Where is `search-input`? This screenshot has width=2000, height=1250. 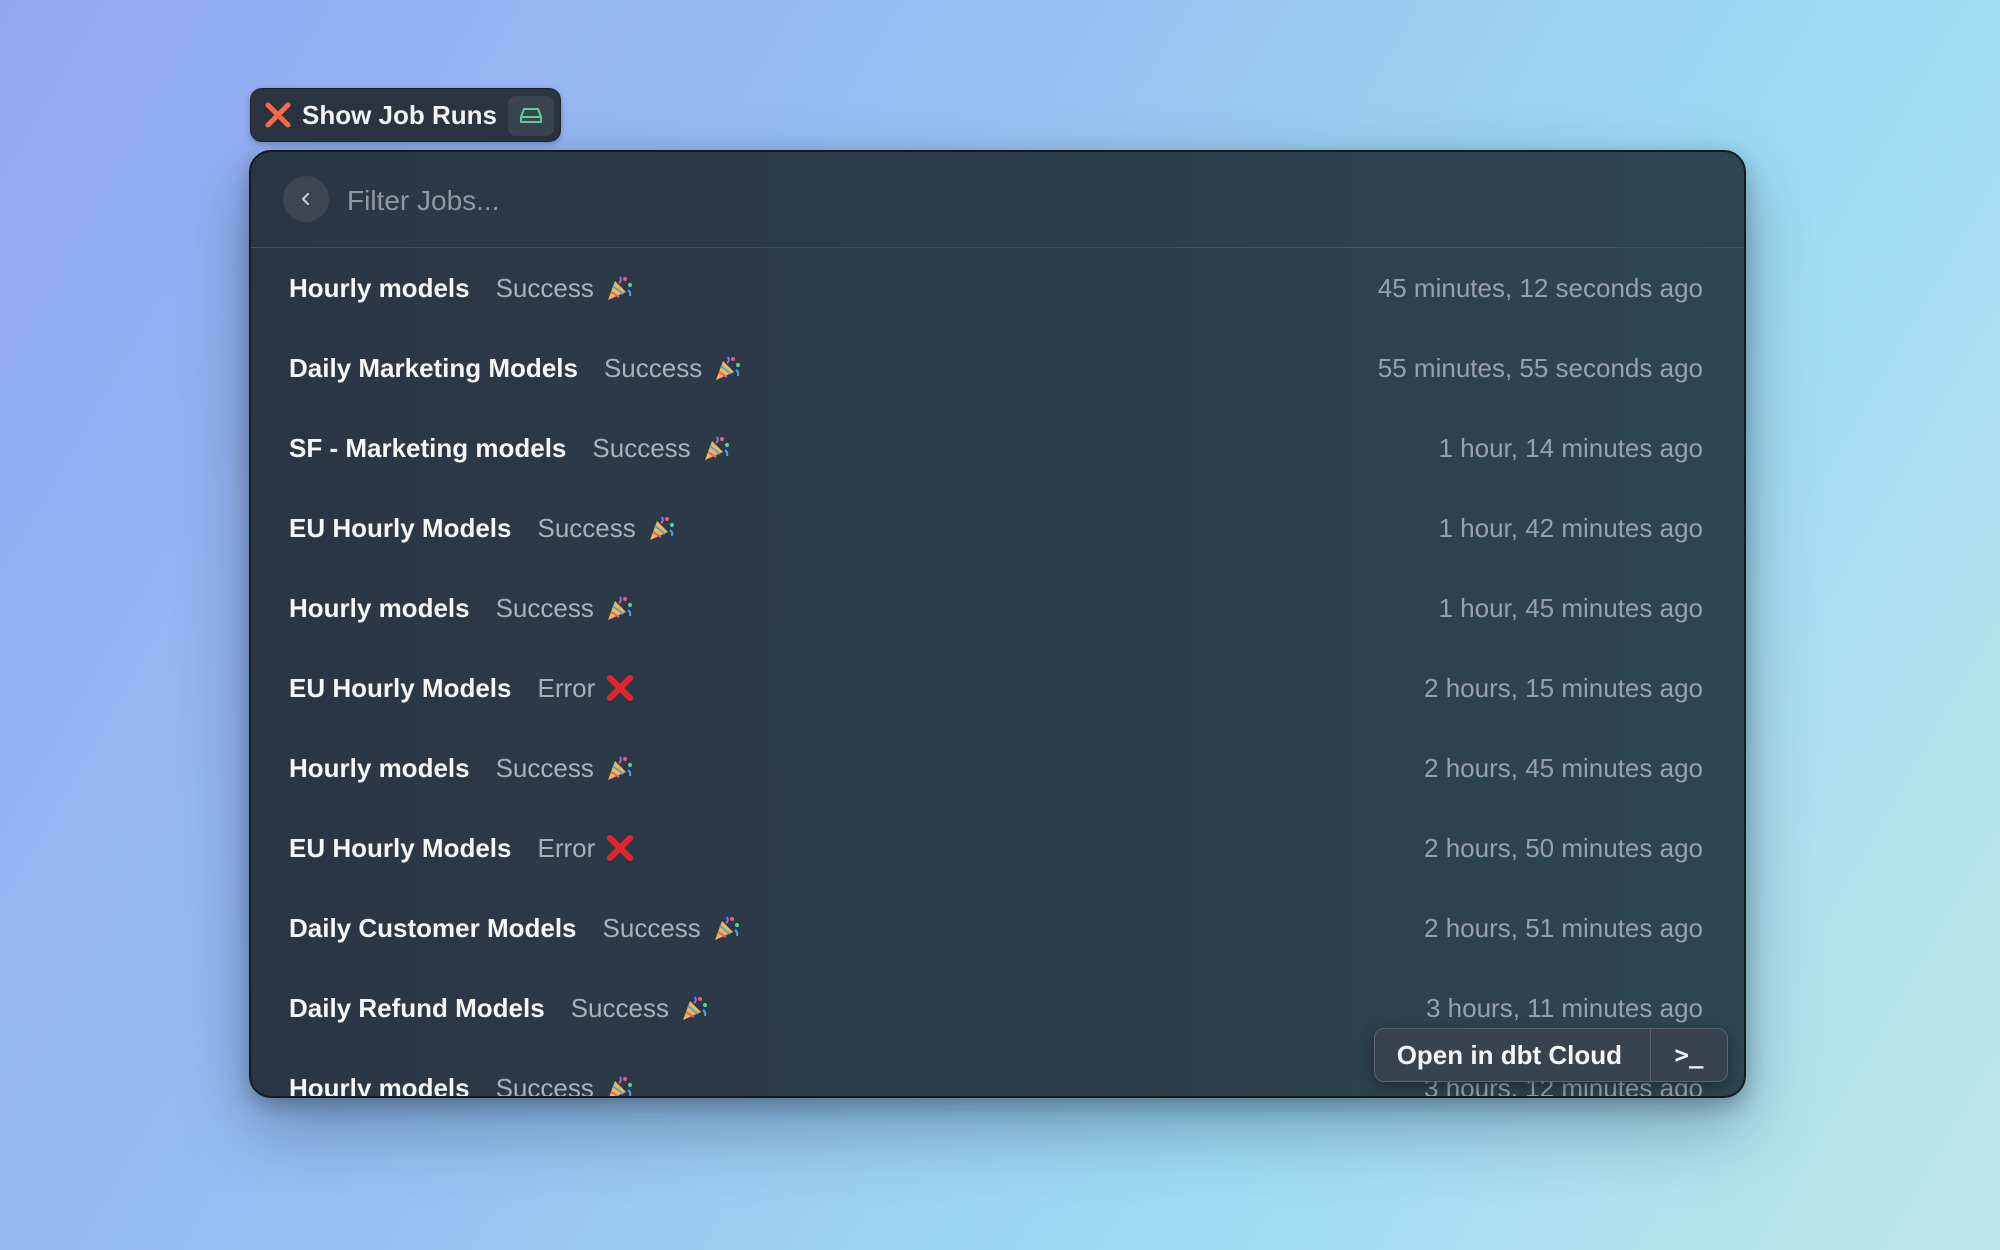 search-input is located at coordinates (997, 201).